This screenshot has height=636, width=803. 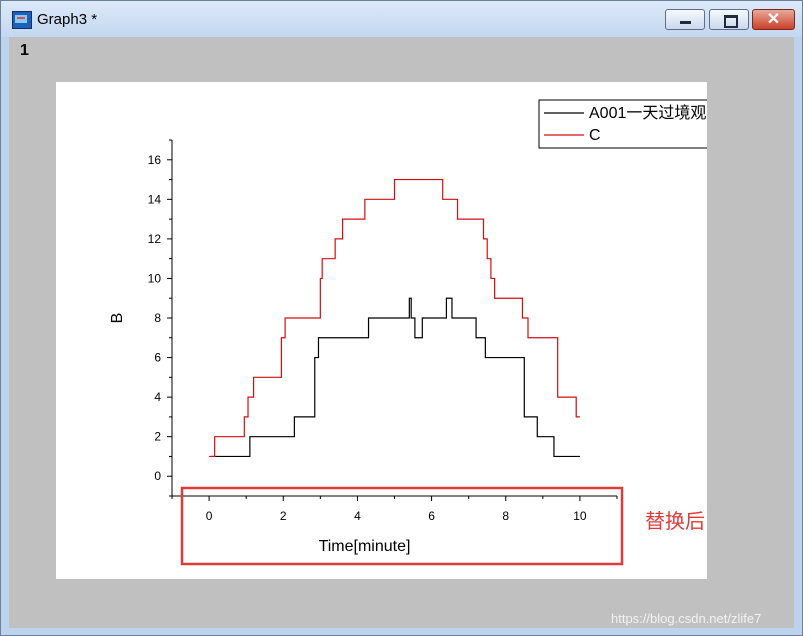 What do you see at coordinates (157, 358) in the screenshot?
I see `y-tick-label: 6` at bounding box center [157, 358].